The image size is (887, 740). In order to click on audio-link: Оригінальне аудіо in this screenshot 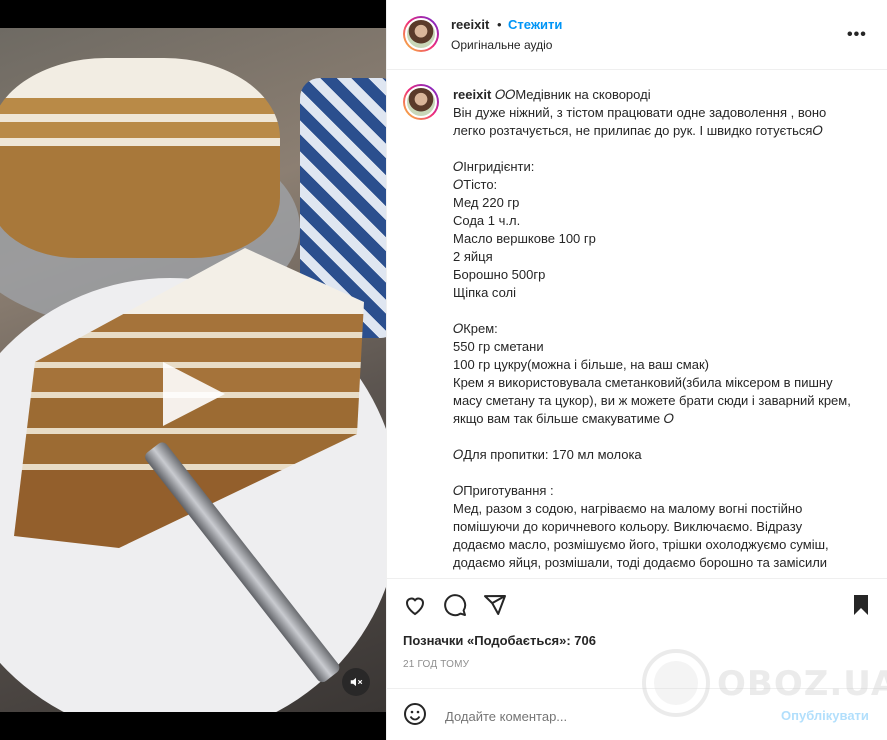, I will do `click(501, 45)`.